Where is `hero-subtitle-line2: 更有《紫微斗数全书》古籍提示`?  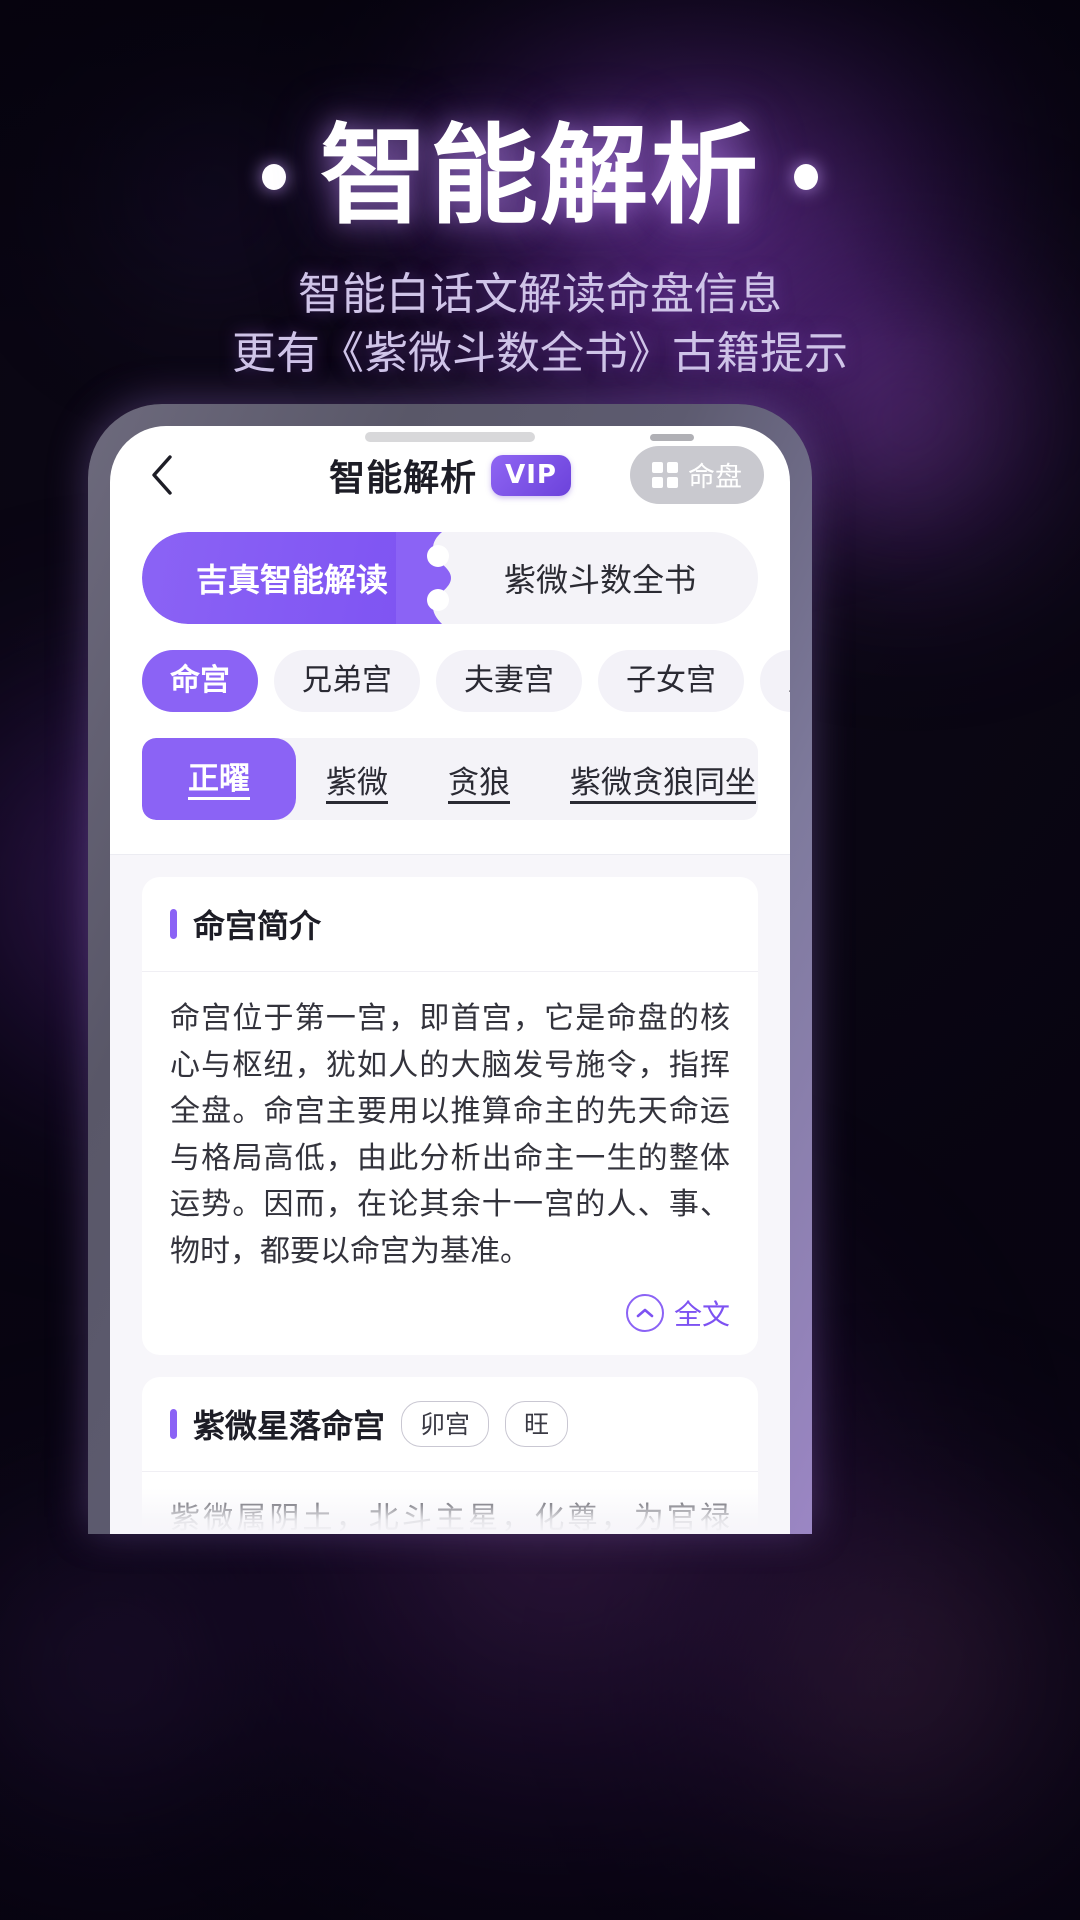 hero-subtitle-line2: 更有《紫微斗数全书》古籍提示 is located at coordinates (540, 354).